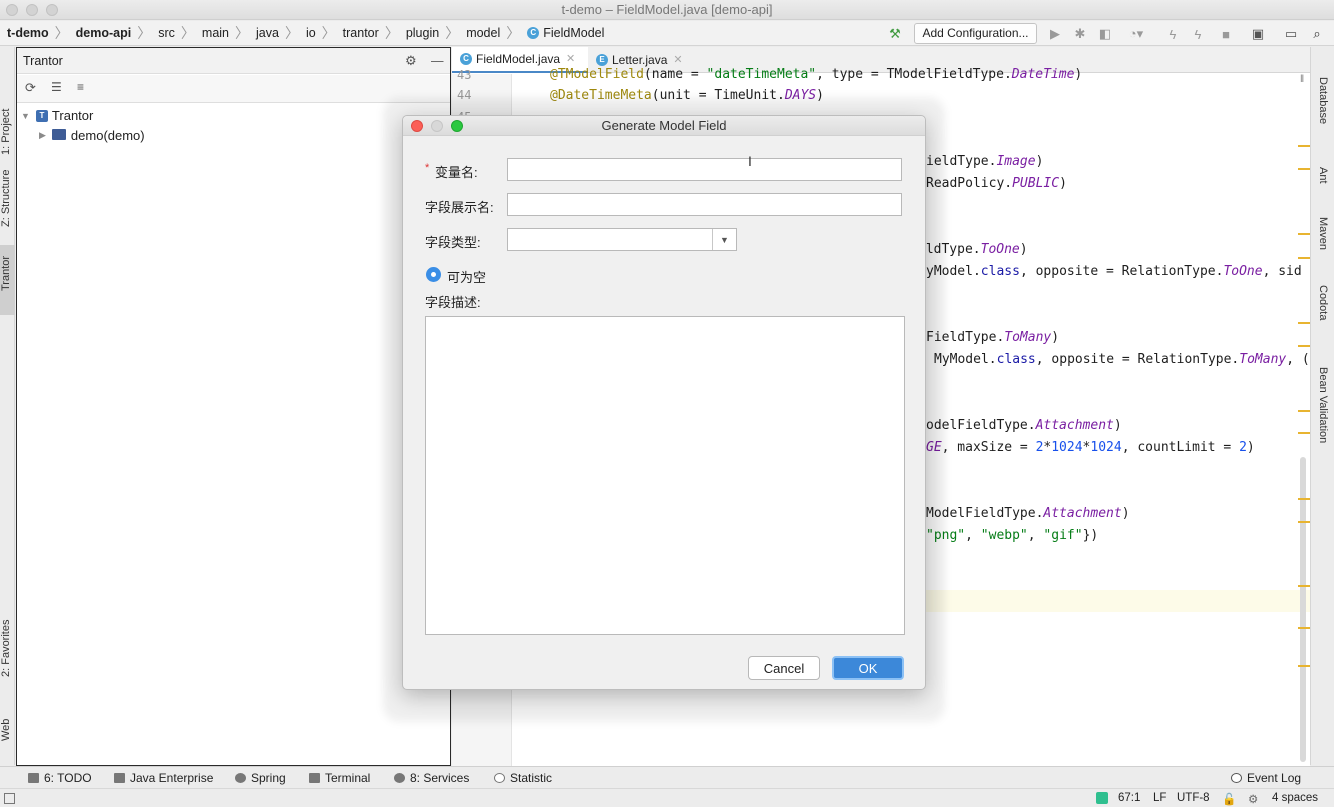  I want to click on bean-validation-tool-tab: Bean Validation, so click(1323, 405).